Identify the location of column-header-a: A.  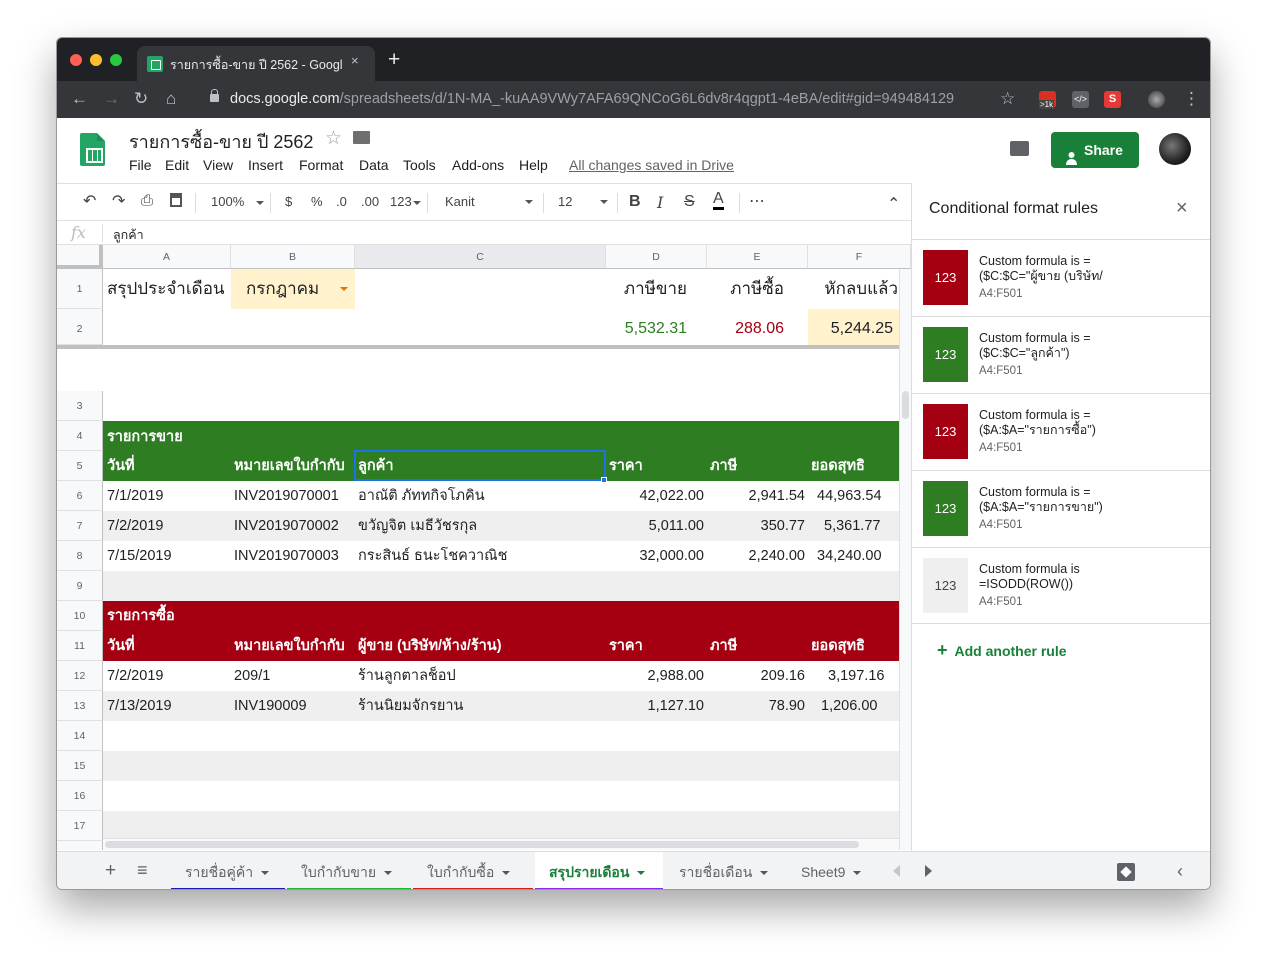
(167, 257).